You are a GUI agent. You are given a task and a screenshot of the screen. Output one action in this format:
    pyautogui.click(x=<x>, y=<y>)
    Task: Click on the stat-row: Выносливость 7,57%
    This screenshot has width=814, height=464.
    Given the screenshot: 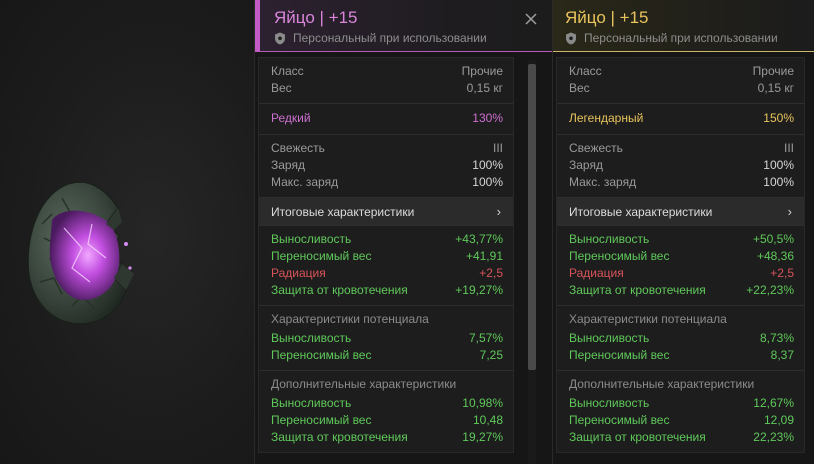 What is the action you would take?
    pyautogui.click(x=387, y=338)
    